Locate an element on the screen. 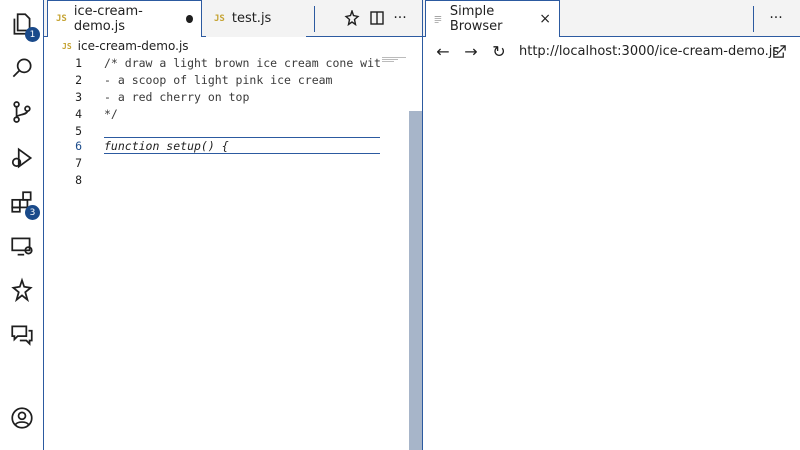  line-number: 4 is located at coordinates (78, 114).